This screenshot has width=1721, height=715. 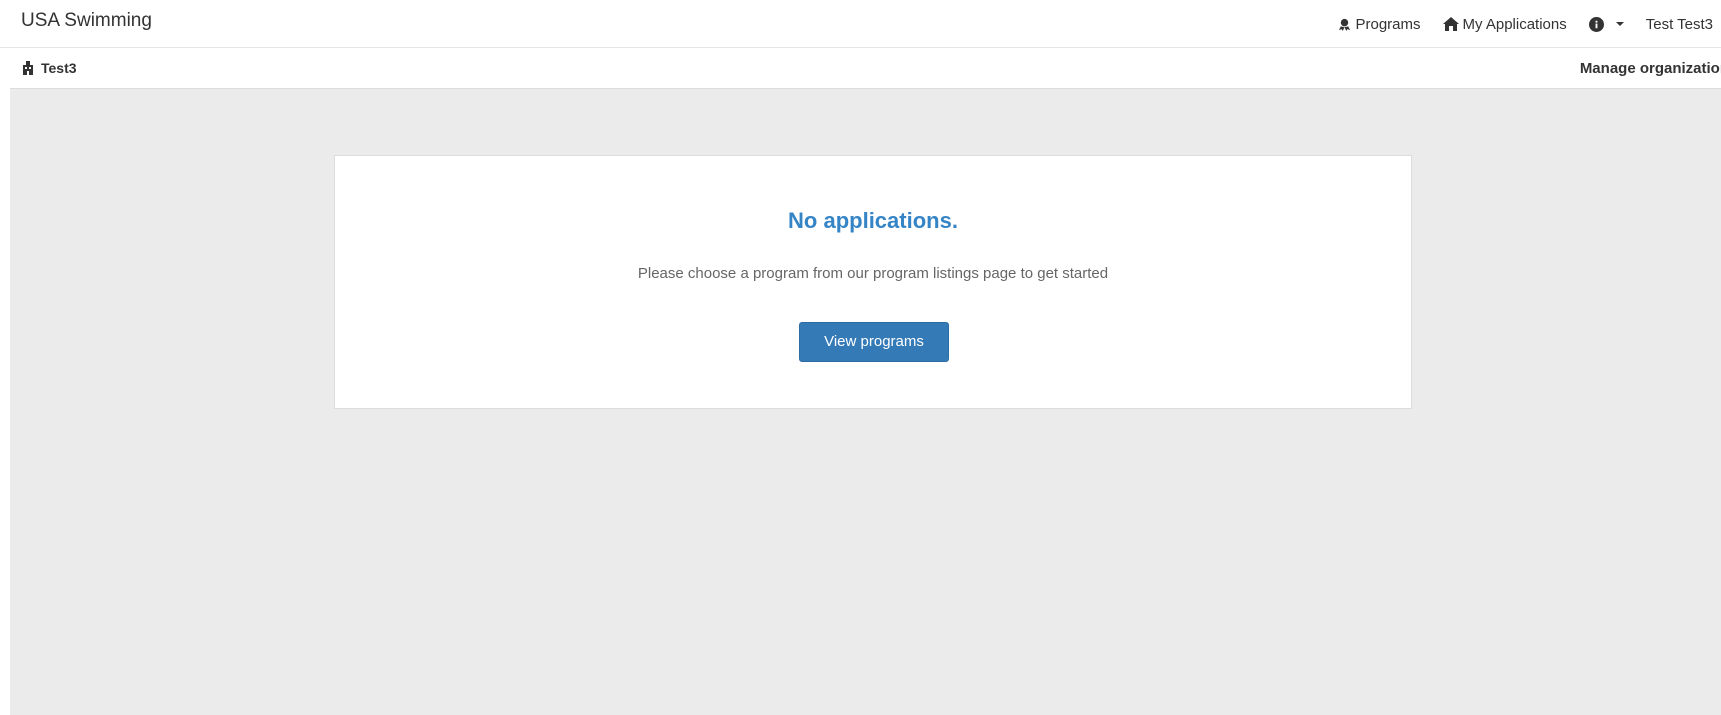 I want to click on nav-right: Programs My Applications Test Test3, so click(x=1518, y=24).